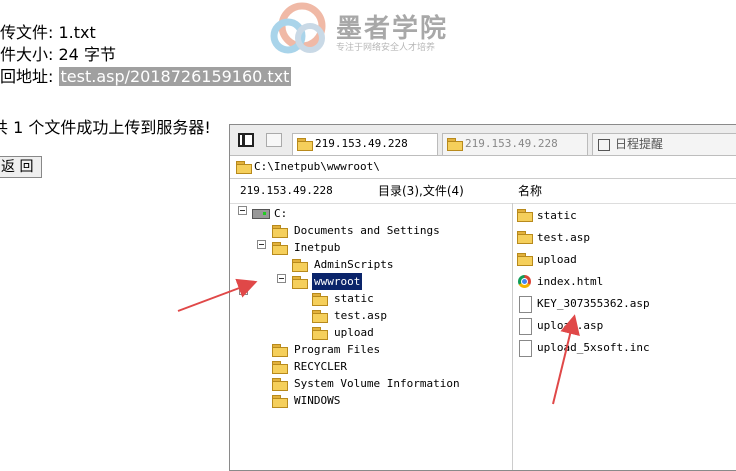 Image resolution: width=736 pixels, height=471 pixels. I want to click on name-column-header: 名称, so click(530, 191).